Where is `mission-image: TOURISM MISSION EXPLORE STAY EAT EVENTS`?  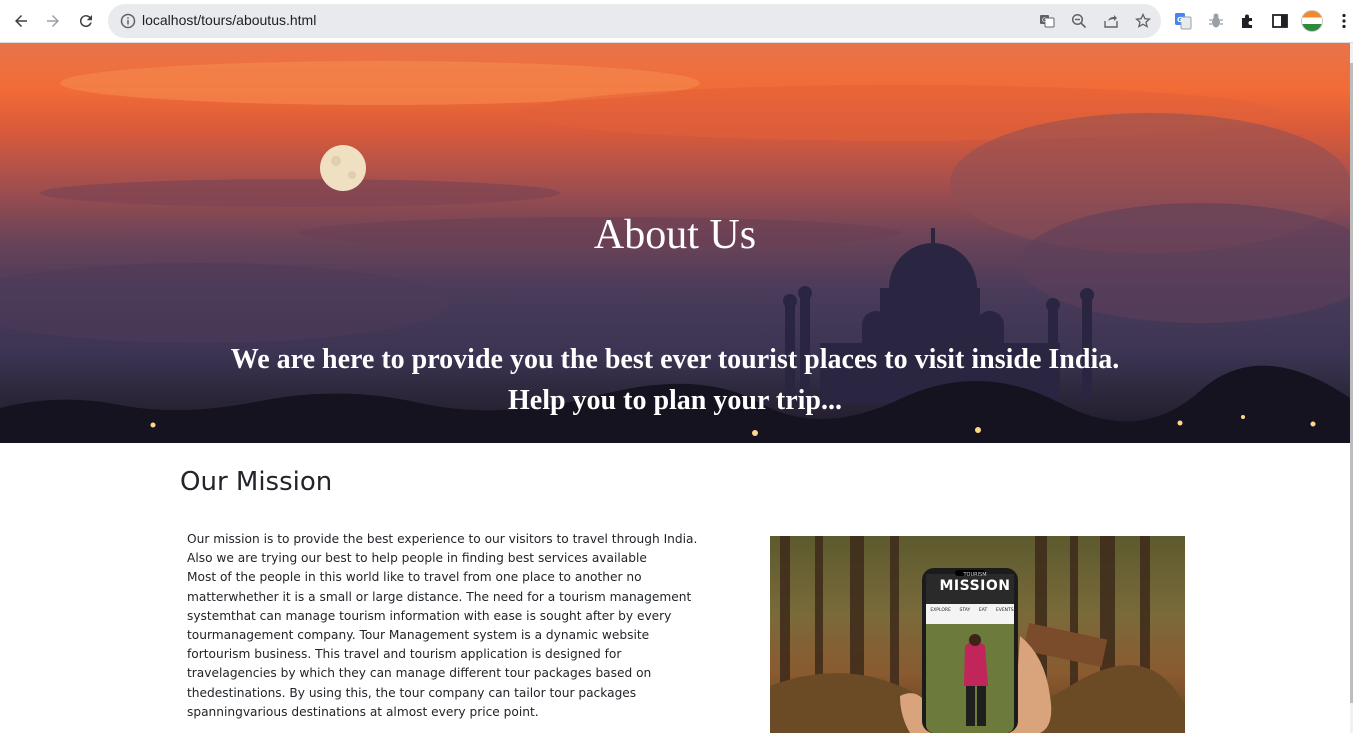
mission-image: TOURISM MISSION EXPLORE STAY EAT EVENTS is located at coordinates (977, 634).